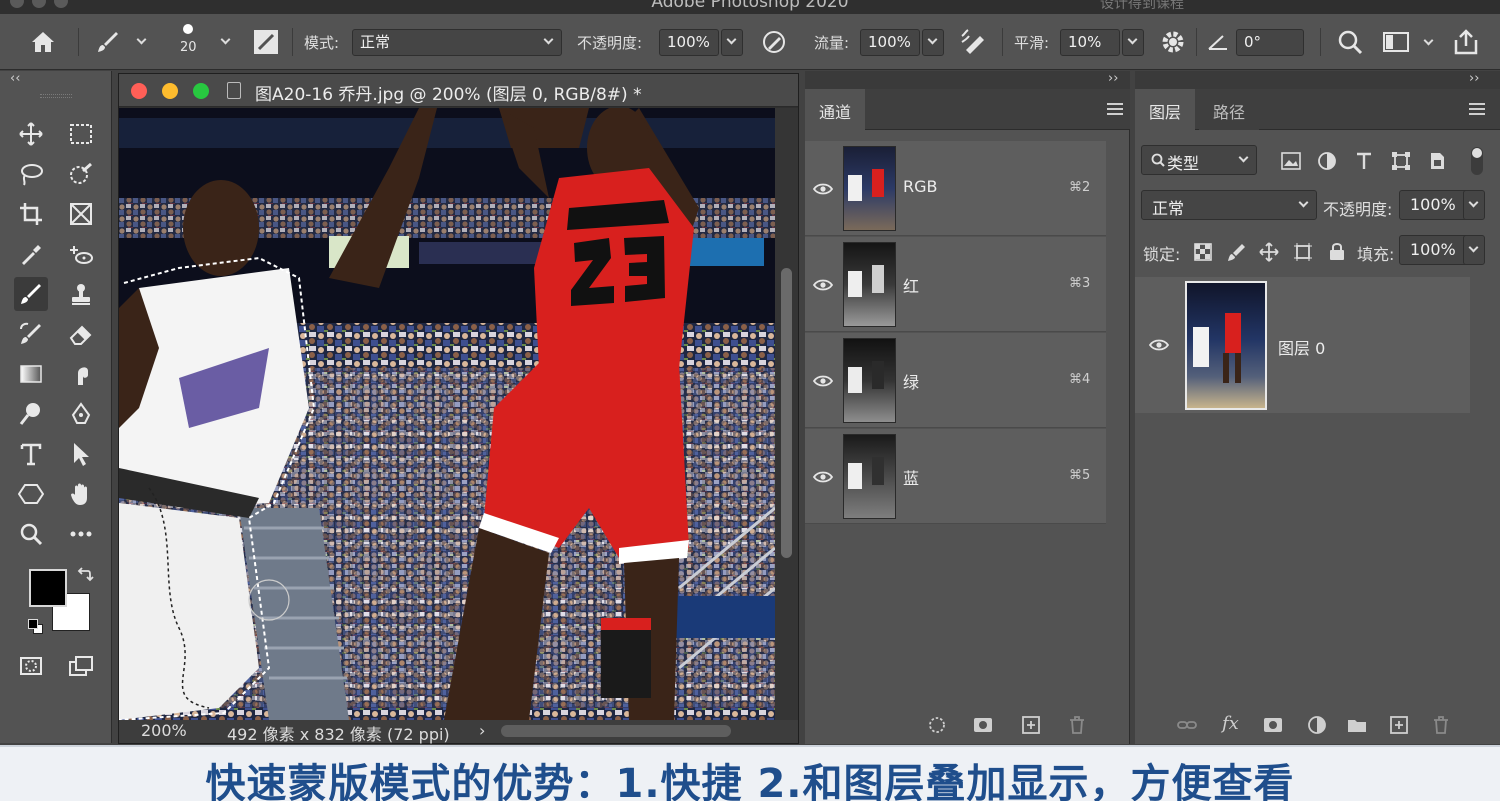 Image resolution: width=1500 pixels, height=801 pixels. Describe the element at coordinates (188, 42) in the screenshot. I see `brush-size-picker: 20` at that location.